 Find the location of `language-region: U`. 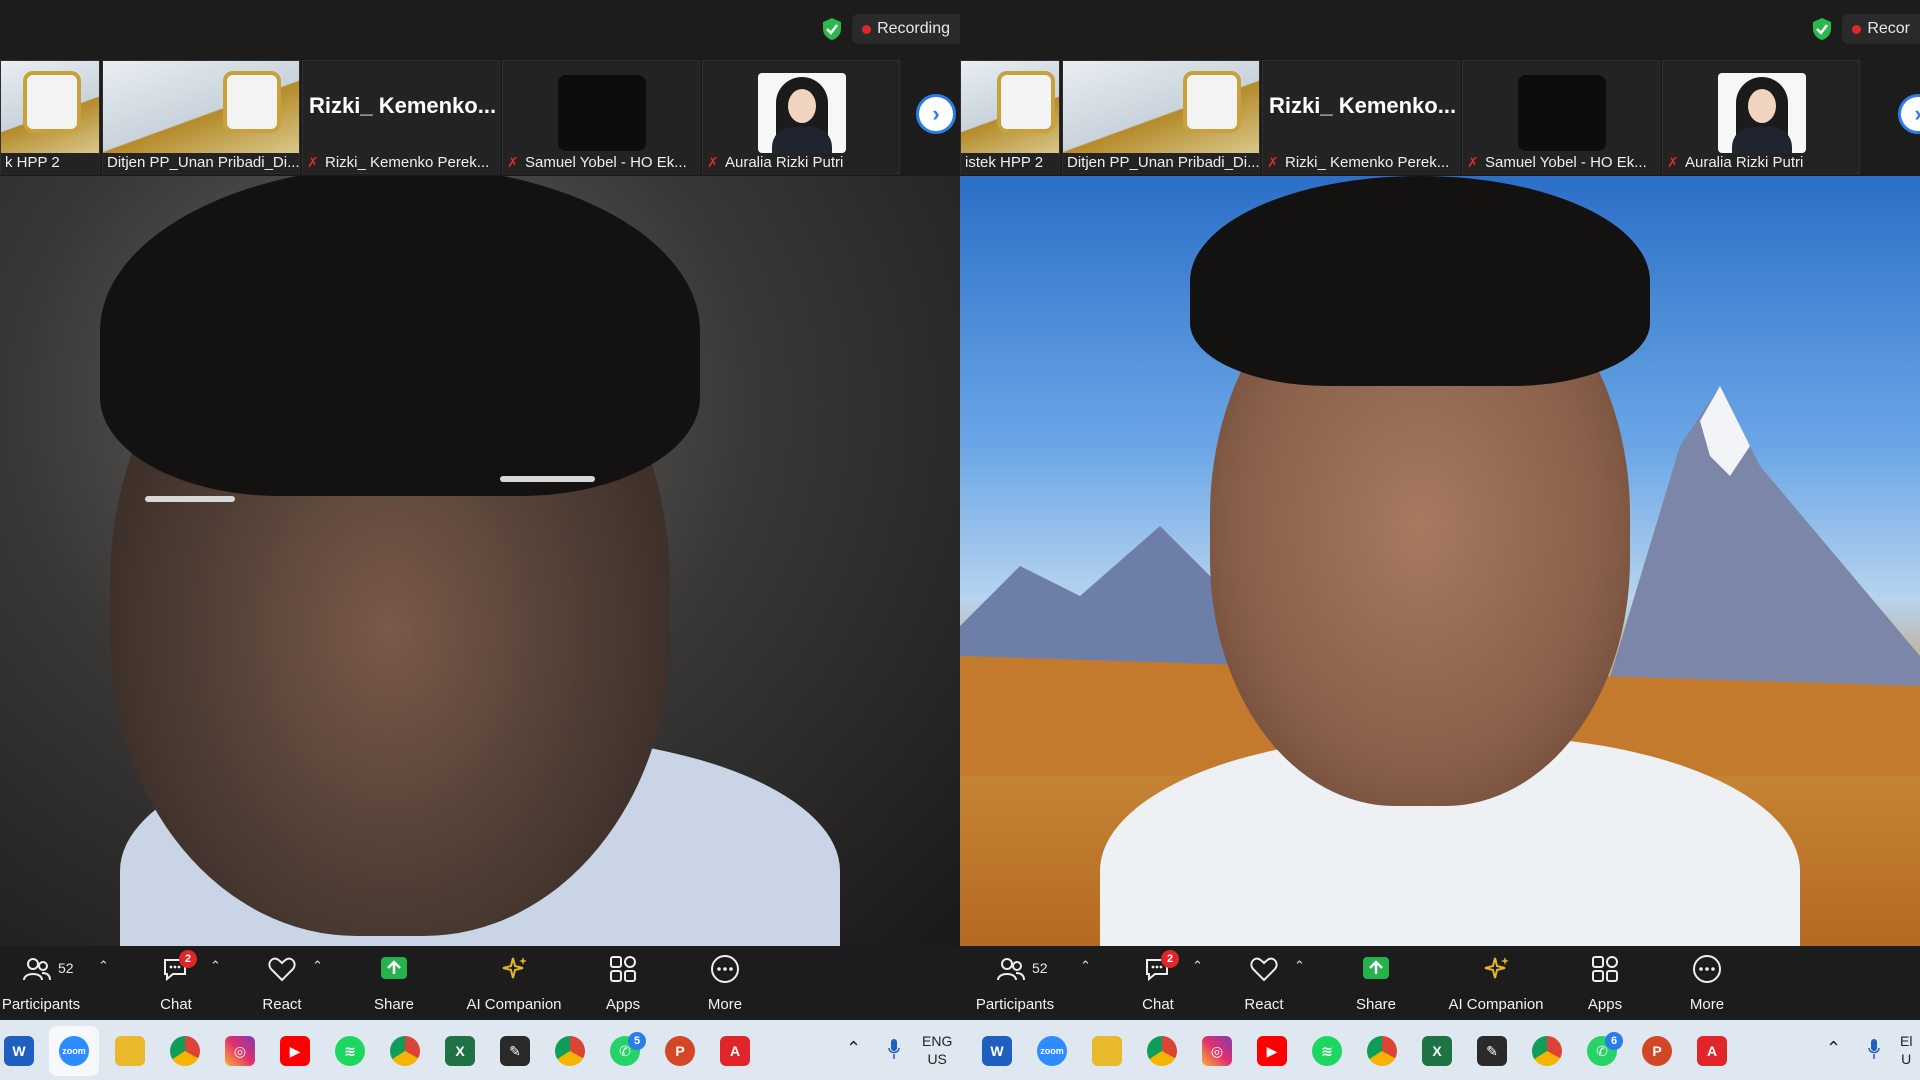

language-region: U is located at coordinates (1906, 1059).